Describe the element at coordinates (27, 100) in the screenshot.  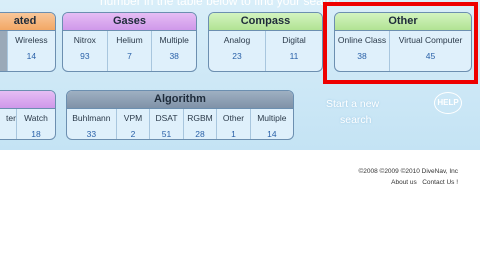
I see `category-title-style` at that location.